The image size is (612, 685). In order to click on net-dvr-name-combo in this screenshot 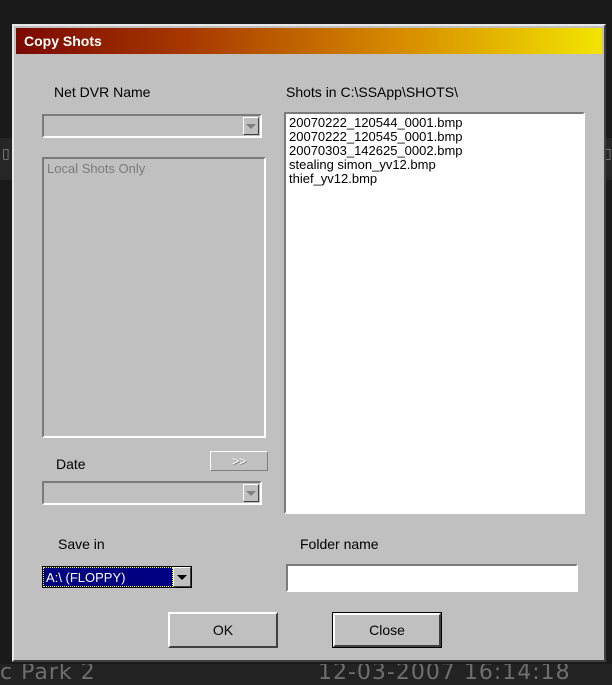, I will do `click(152, 126)`.